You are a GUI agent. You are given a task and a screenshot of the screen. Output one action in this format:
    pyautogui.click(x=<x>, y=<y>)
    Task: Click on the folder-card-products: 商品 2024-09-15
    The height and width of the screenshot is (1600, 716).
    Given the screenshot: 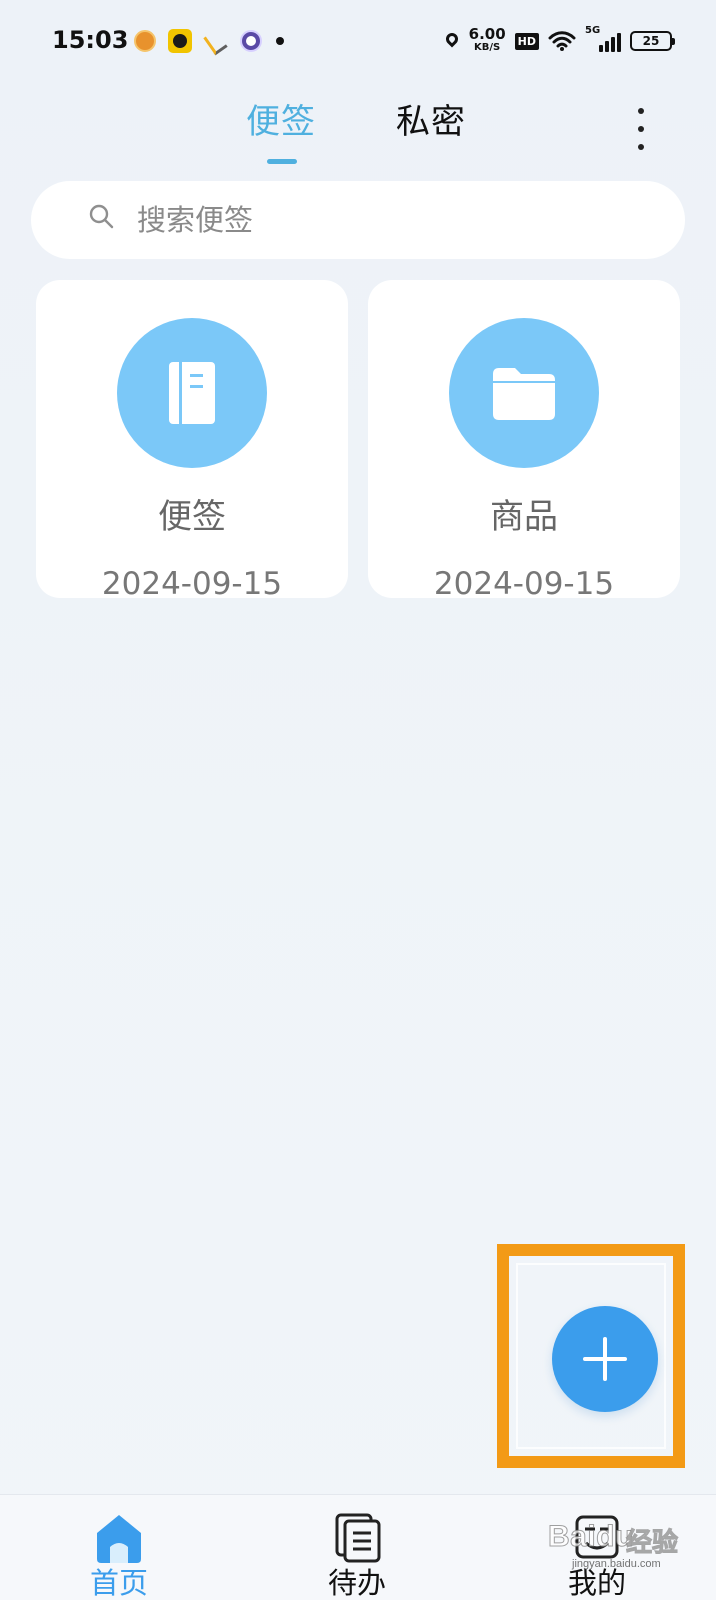 What is the action you would take?
    pyautogui.click(x=524, y=439)
    